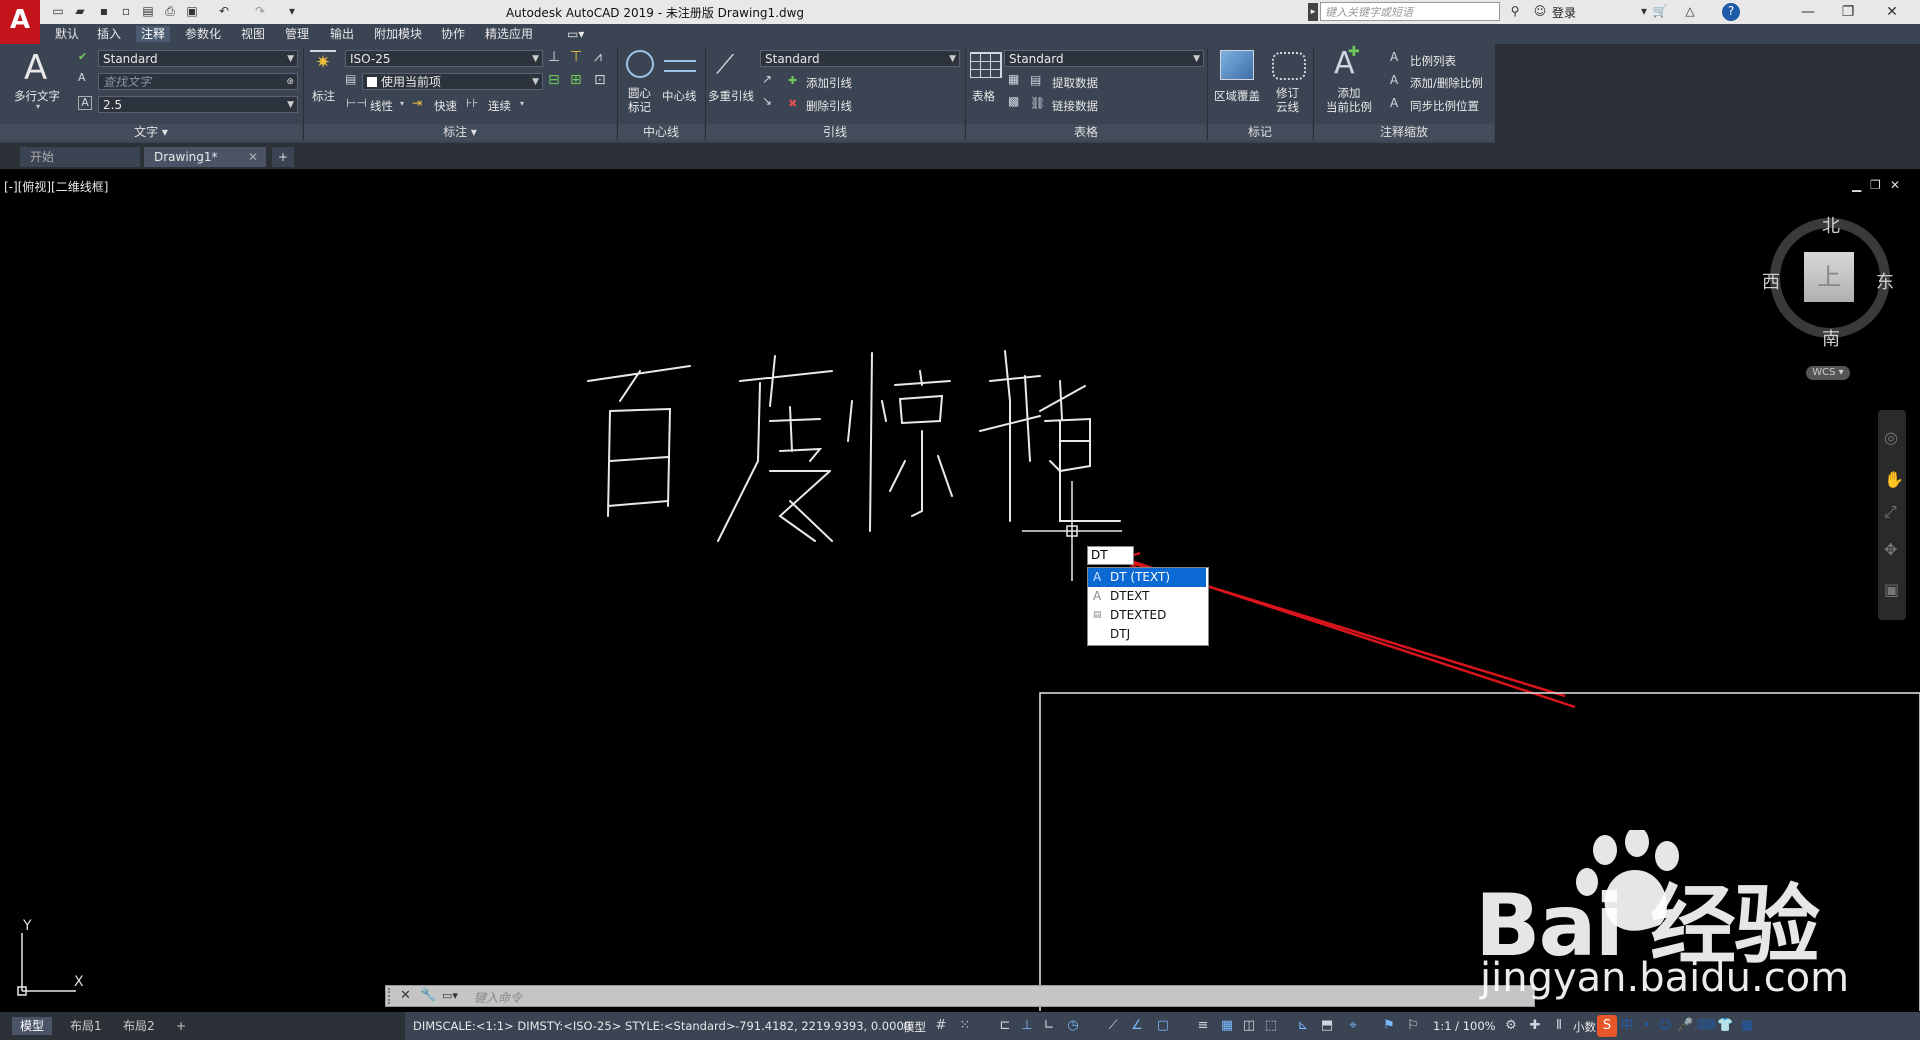 Image resolution: width=1920 pixels, height=1040 pixels. I want to click on isodraft-icon: ⟋, so click(1113, 1026).